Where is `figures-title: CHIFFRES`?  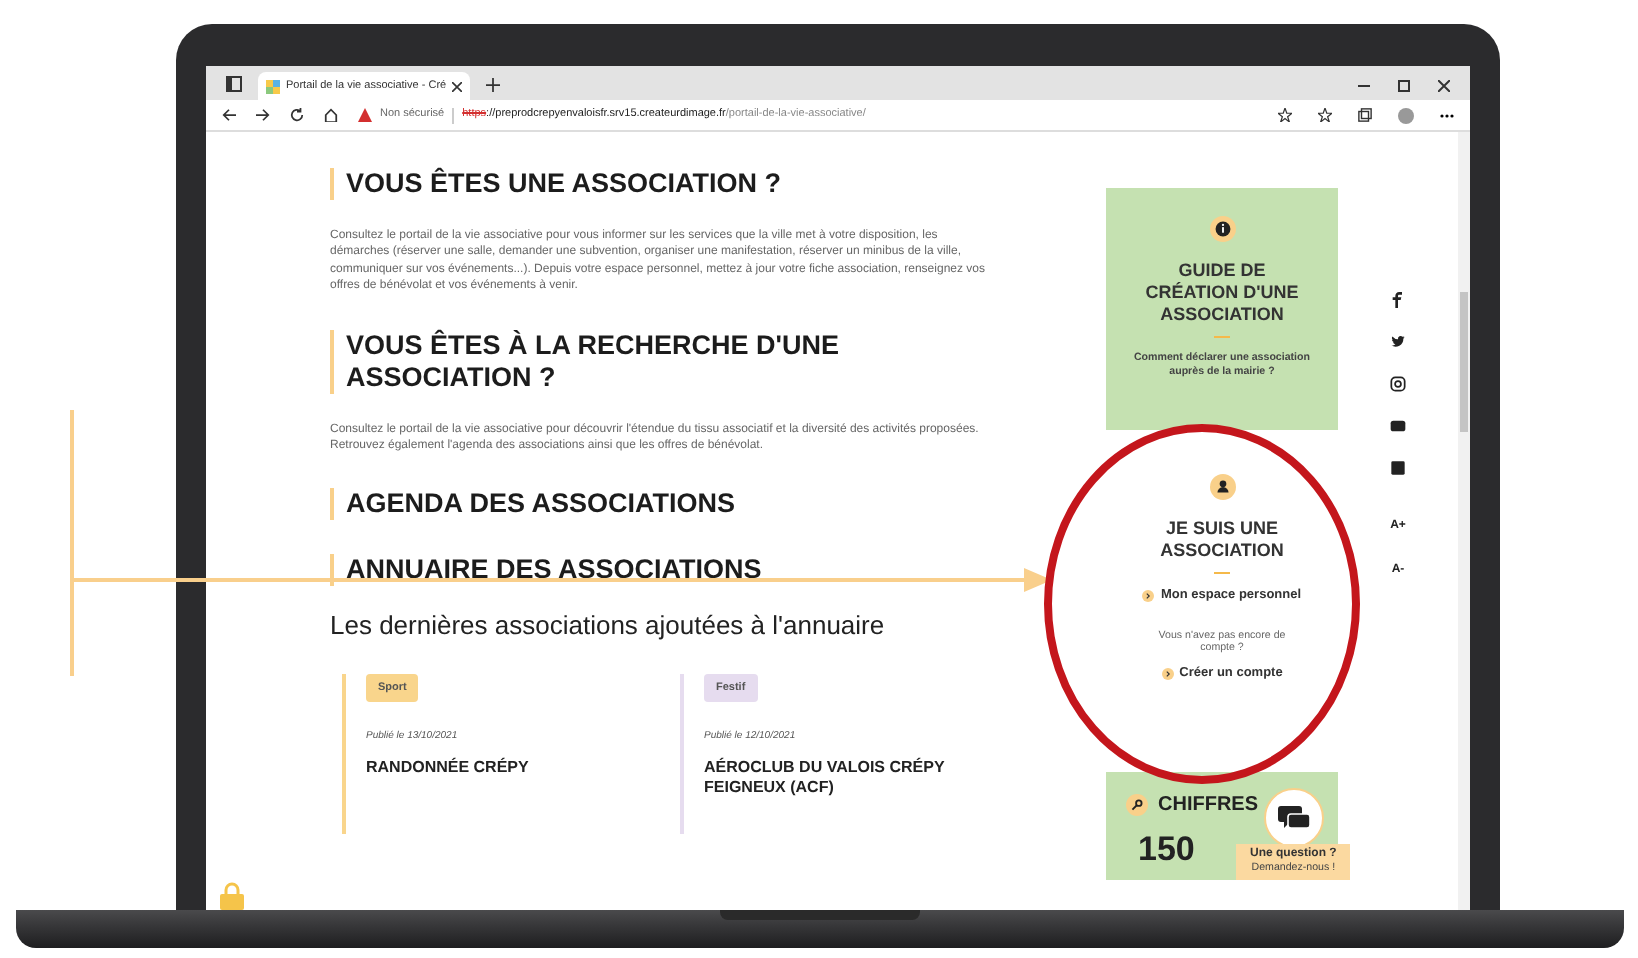 figures-title: CHIFFRES is located at coordinates (1208, 805).